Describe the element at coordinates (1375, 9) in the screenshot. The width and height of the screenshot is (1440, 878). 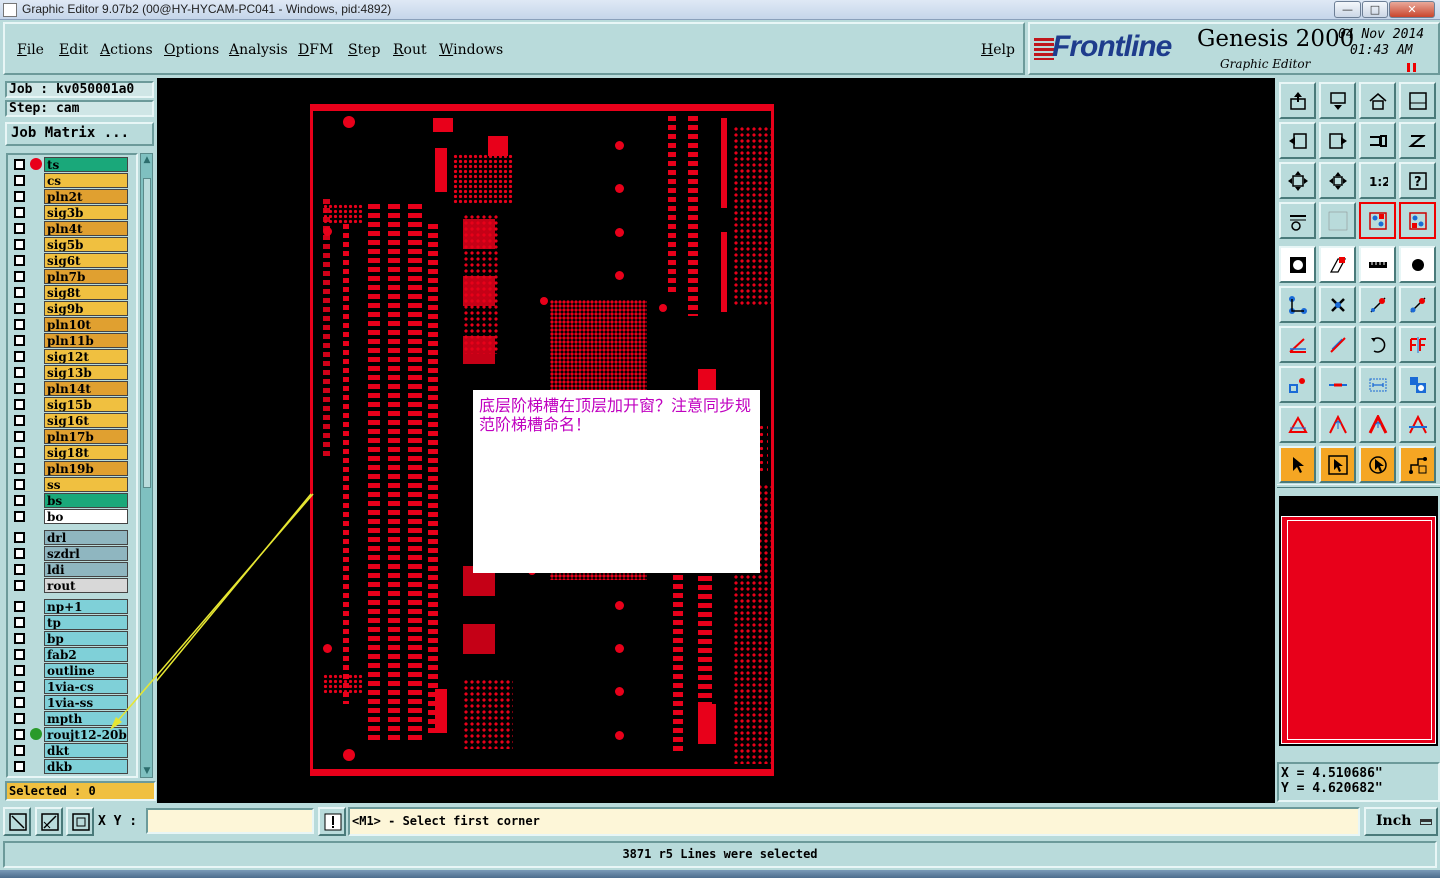
I see `maximize-button: □` at that location.